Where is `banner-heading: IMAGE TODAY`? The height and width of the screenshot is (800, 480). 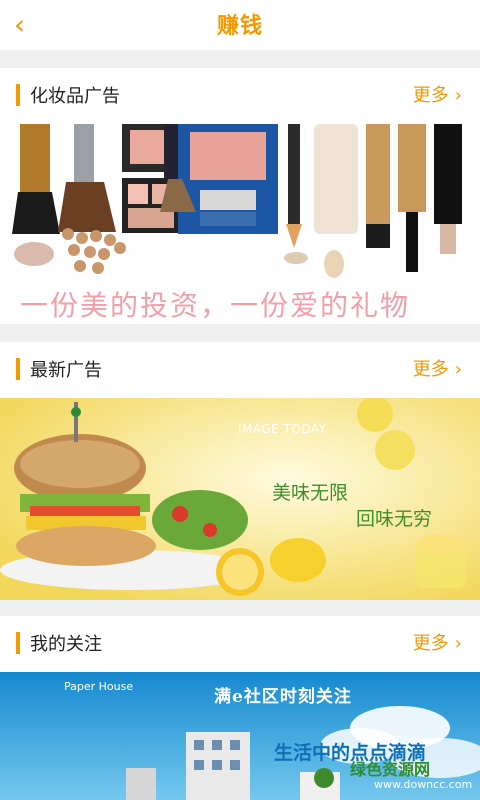
banner-heading: IMAGE TODAY is located at coordinates (282, 429).